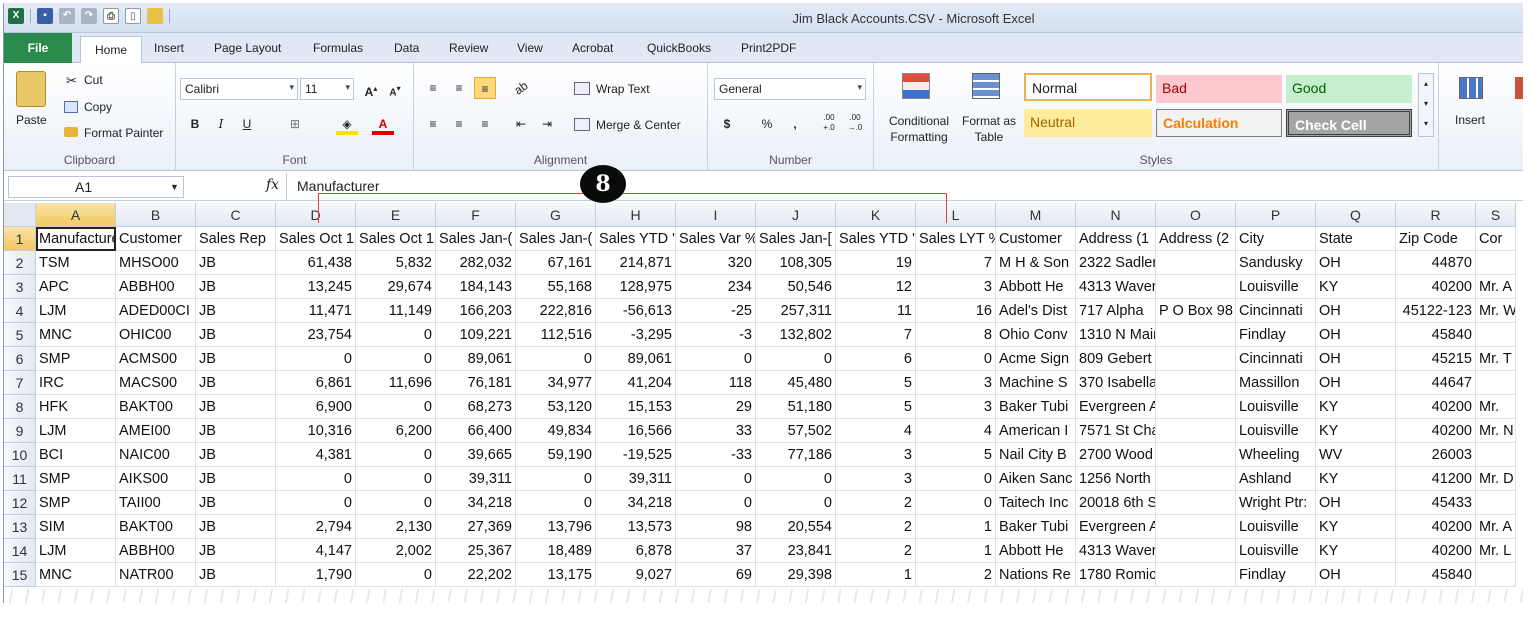  I want to click on cell-B8: BAKT00, so click(156, 407).